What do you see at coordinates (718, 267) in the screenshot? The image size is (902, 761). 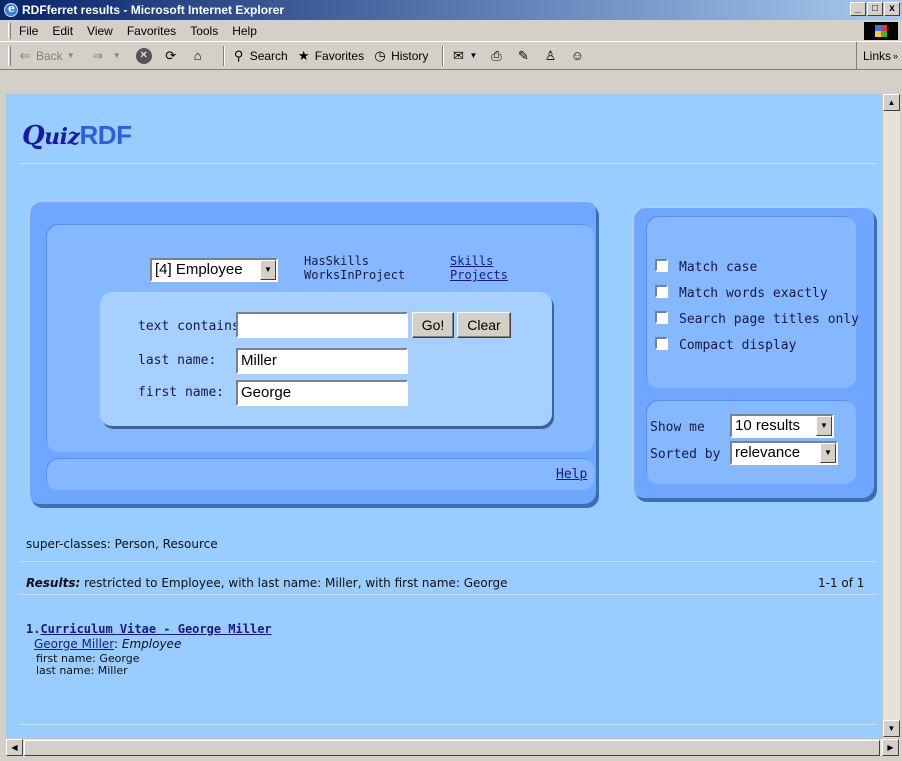 I see `match-case-label: Match case` at bounding box center [718, 267].